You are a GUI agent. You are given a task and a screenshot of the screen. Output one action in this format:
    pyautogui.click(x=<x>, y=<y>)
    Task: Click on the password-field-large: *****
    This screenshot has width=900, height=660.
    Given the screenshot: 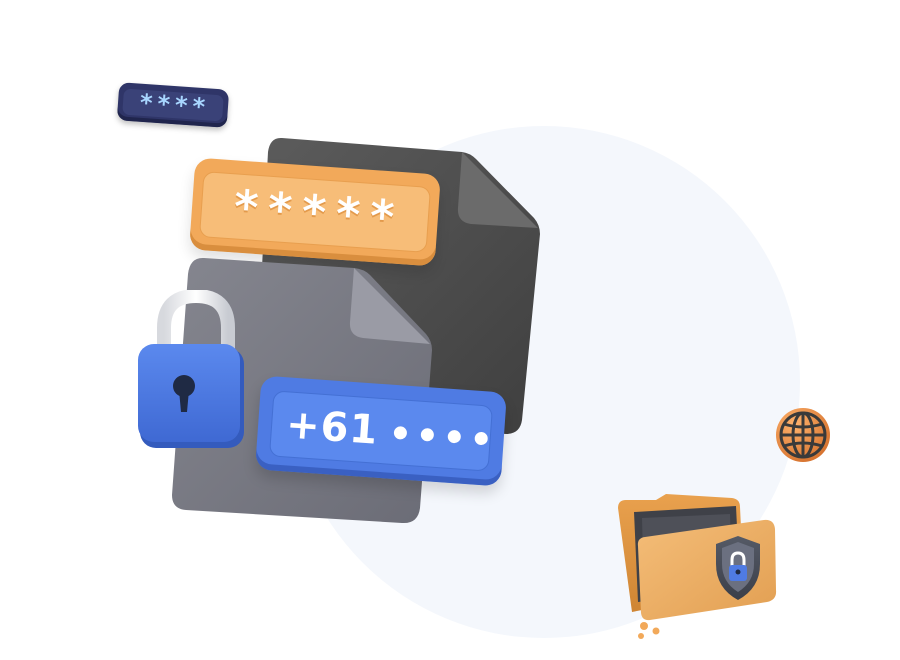 What is the action you would take?
    pyautogui.click(x=315, y=212)
    